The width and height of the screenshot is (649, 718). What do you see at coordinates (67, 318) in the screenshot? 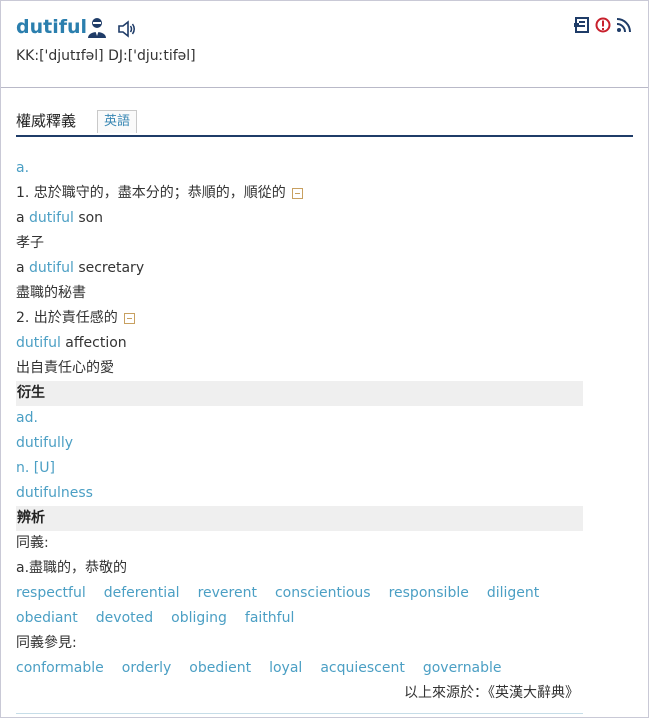
I see `sense-text: 2. 出於責任感的` at bounding box center [67, 318].